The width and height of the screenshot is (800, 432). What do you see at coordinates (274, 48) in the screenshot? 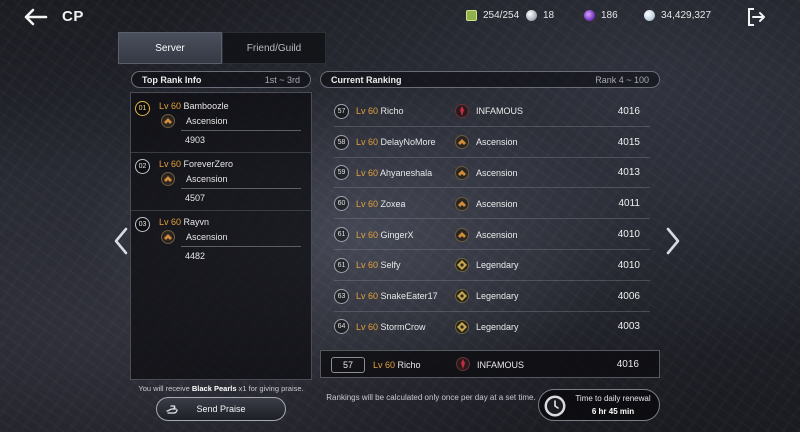
I see `tab-friend-guild: Friend/Guild` at bounding box center [274, 48].